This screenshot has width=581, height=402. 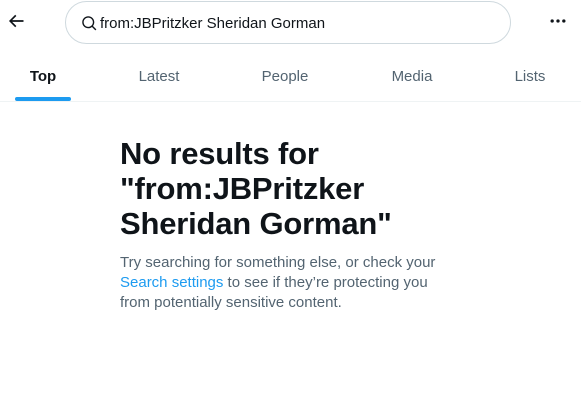 I want to click on more-horizontal-icon, so click(x=558, y=23).